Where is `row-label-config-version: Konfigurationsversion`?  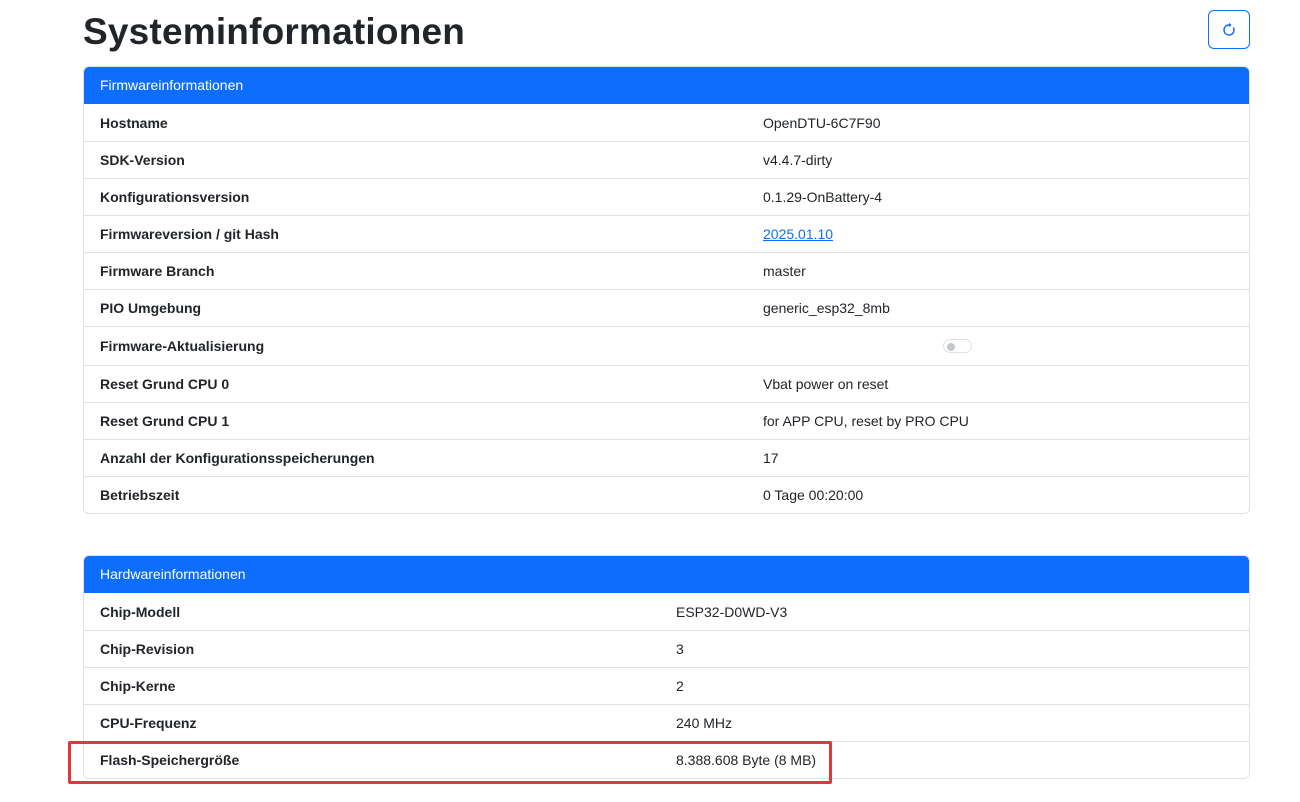
row-label-config-version: Konfigurationsversion is located at coordinates (175, 197).